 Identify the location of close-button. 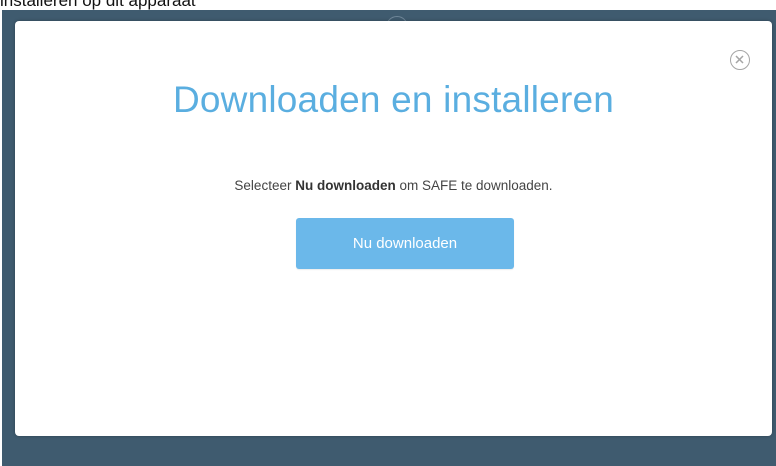
(740, 60).